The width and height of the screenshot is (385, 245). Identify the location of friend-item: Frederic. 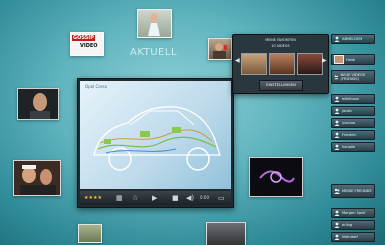
(353, 135).